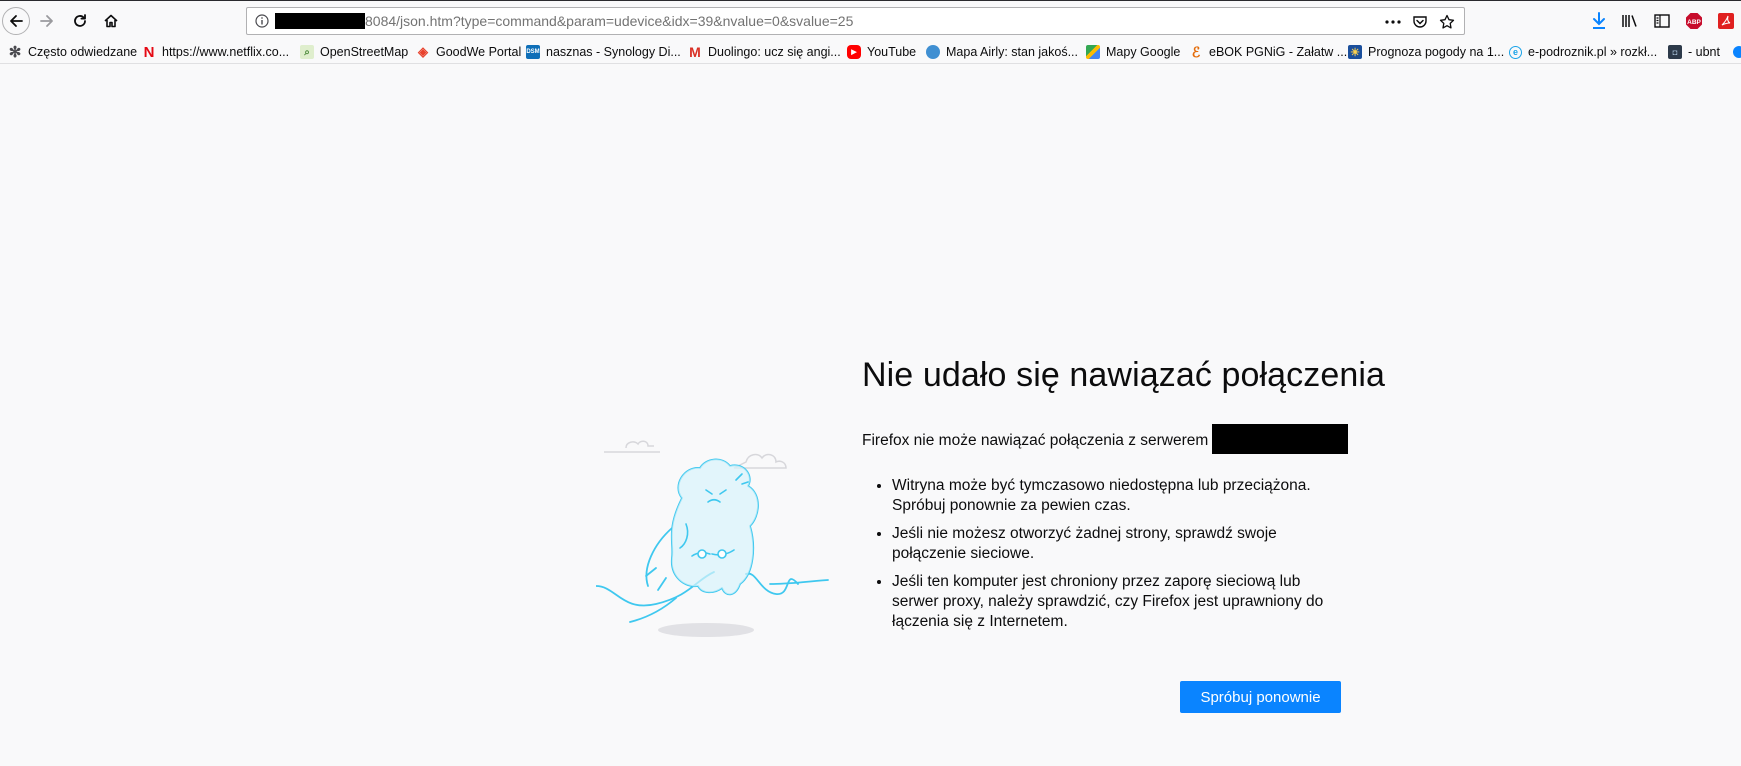 The width and height of the screenshot is (1741, 766). I want to click on bookmark-item: ◈ GoodWe Portal, so click(468, 52).